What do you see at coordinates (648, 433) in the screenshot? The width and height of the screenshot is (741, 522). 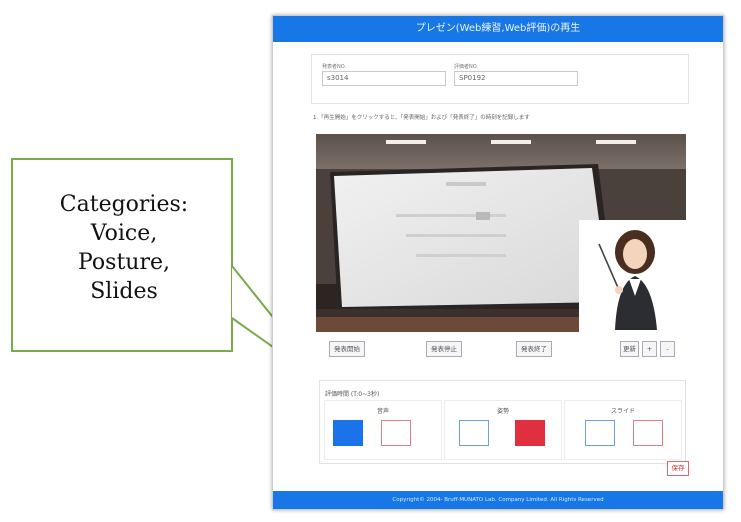 I see `slides-bad-button` at bounding box center [648, 433].